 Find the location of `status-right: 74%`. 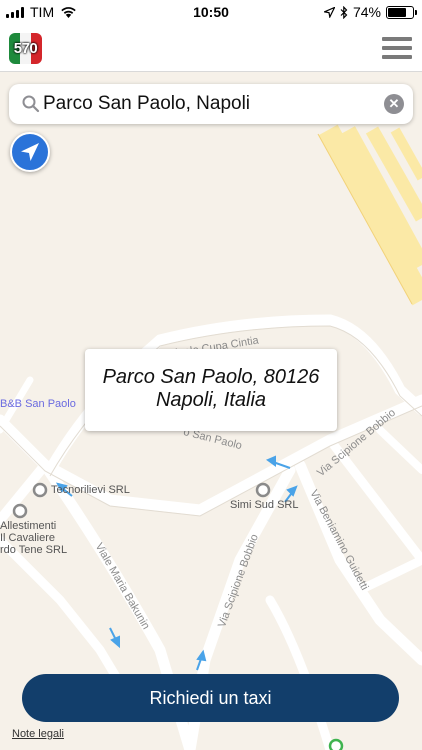

status-right: 74% is located at coordinates (370, 12).